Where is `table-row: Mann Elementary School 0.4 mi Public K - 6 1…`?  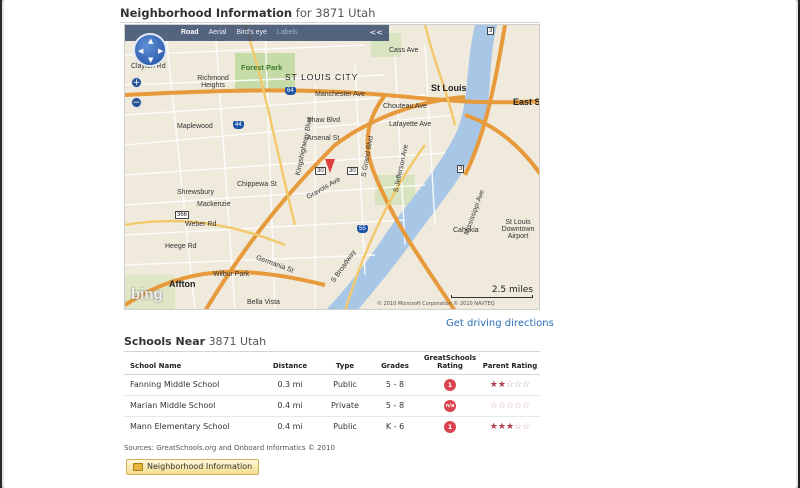 table-row: Mann Elementary School 0.4 mi Public K - 6 1… is located at coordinates (332, 426).